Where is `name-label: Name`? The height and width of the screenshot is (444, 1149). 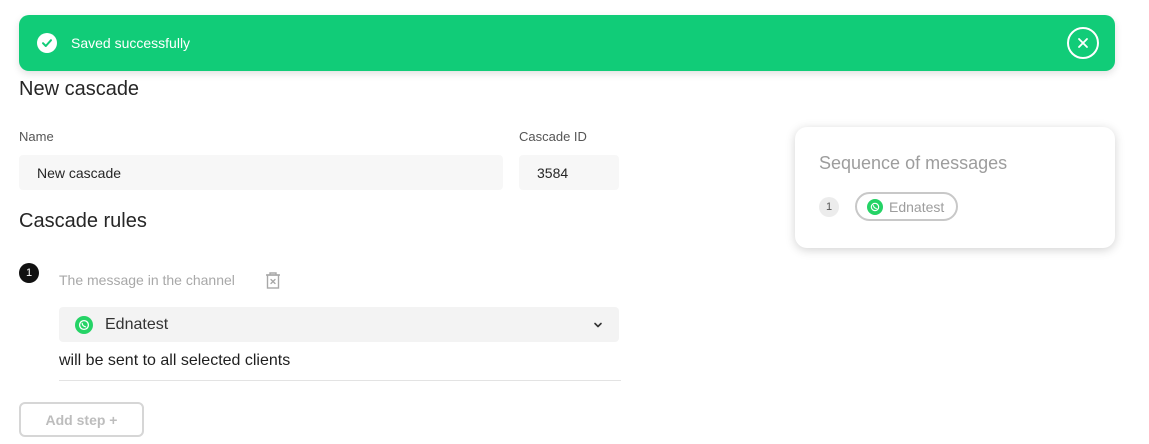 name-label: Name is located at coordinates (36, 136).